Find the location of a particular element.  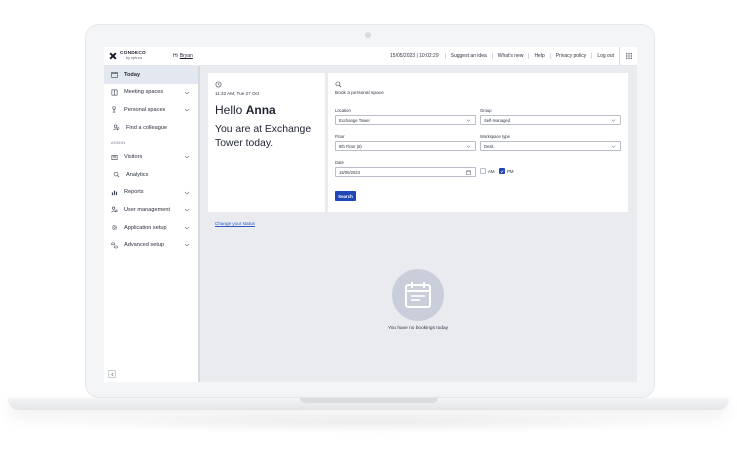

search-button: Search is located at coordinates (345, 196).